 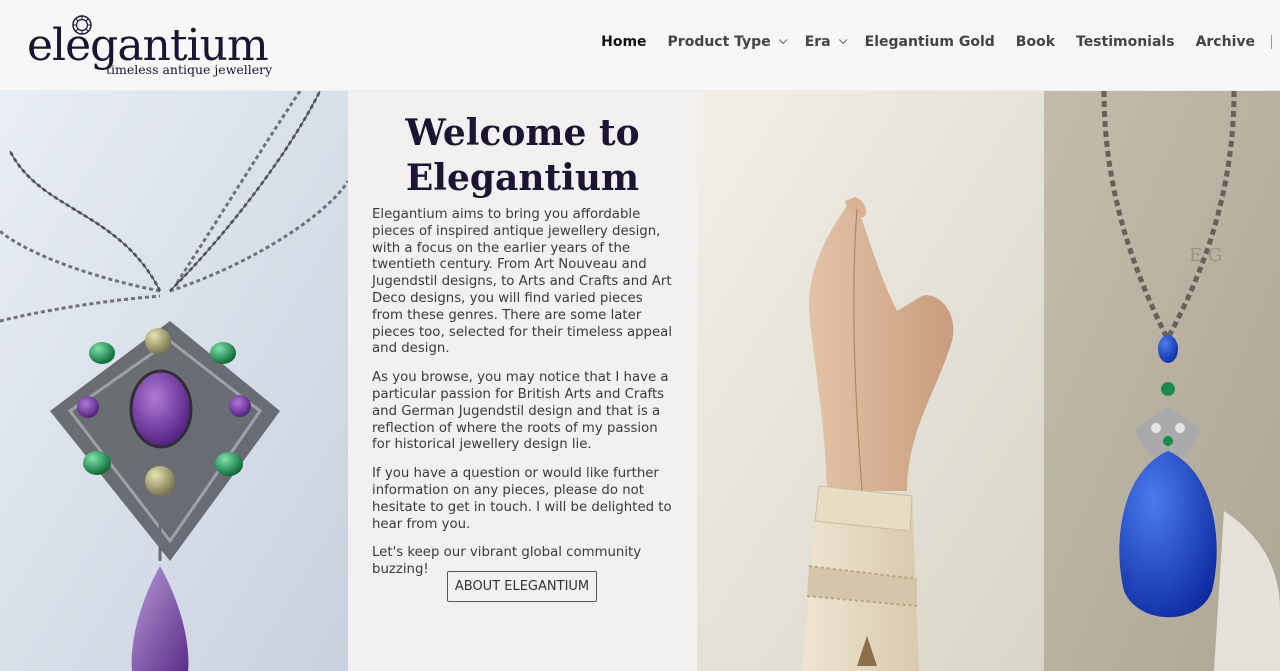 I want to click on nav-item-label: Home, so click(x=624, y=42).